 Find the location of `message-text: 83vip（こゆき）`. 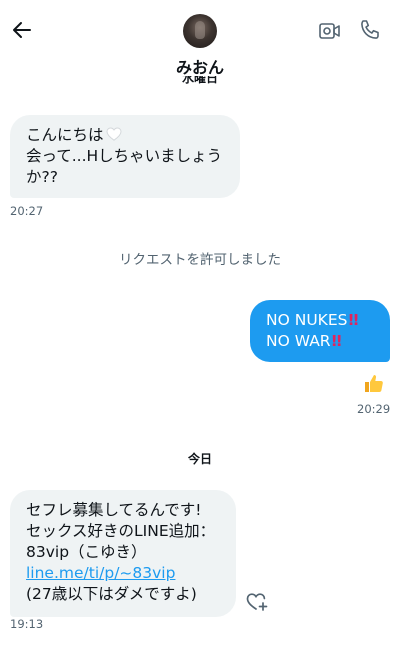

message-text: 83vip（こゆき） is located at coordinates (86, 552).